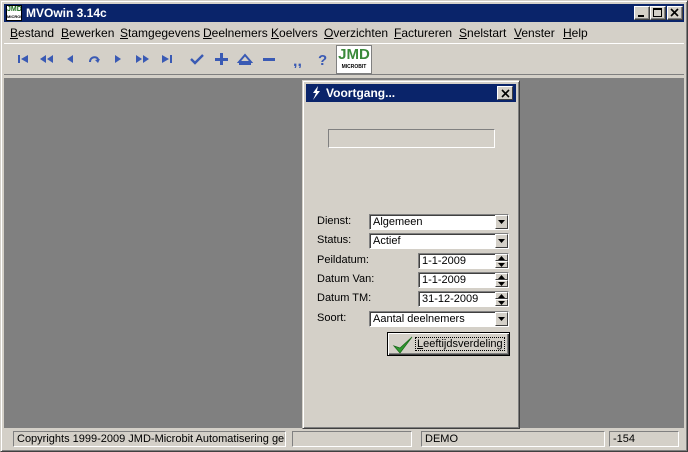  Describe the element at coordinates (501, 276) in the screenshot. I see `datum-van-up-button` at that location.